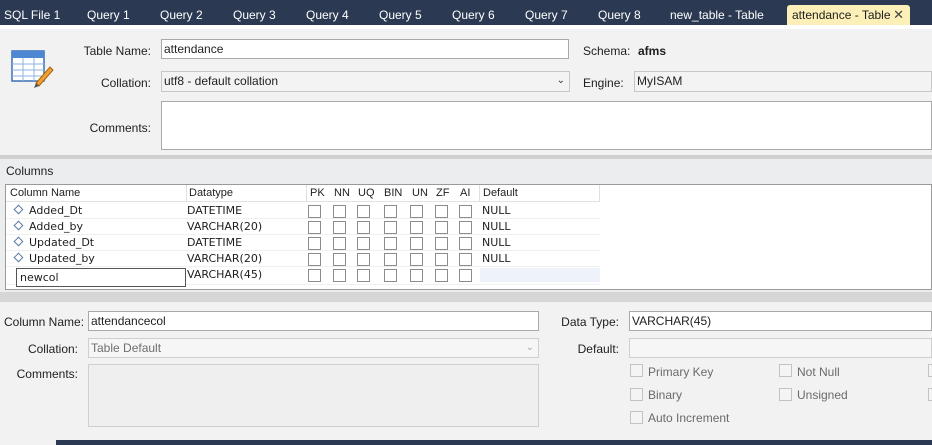 This screenshot has height=445, width=932. I want to click on new-column-name-input: newcol, so click(101, 277).